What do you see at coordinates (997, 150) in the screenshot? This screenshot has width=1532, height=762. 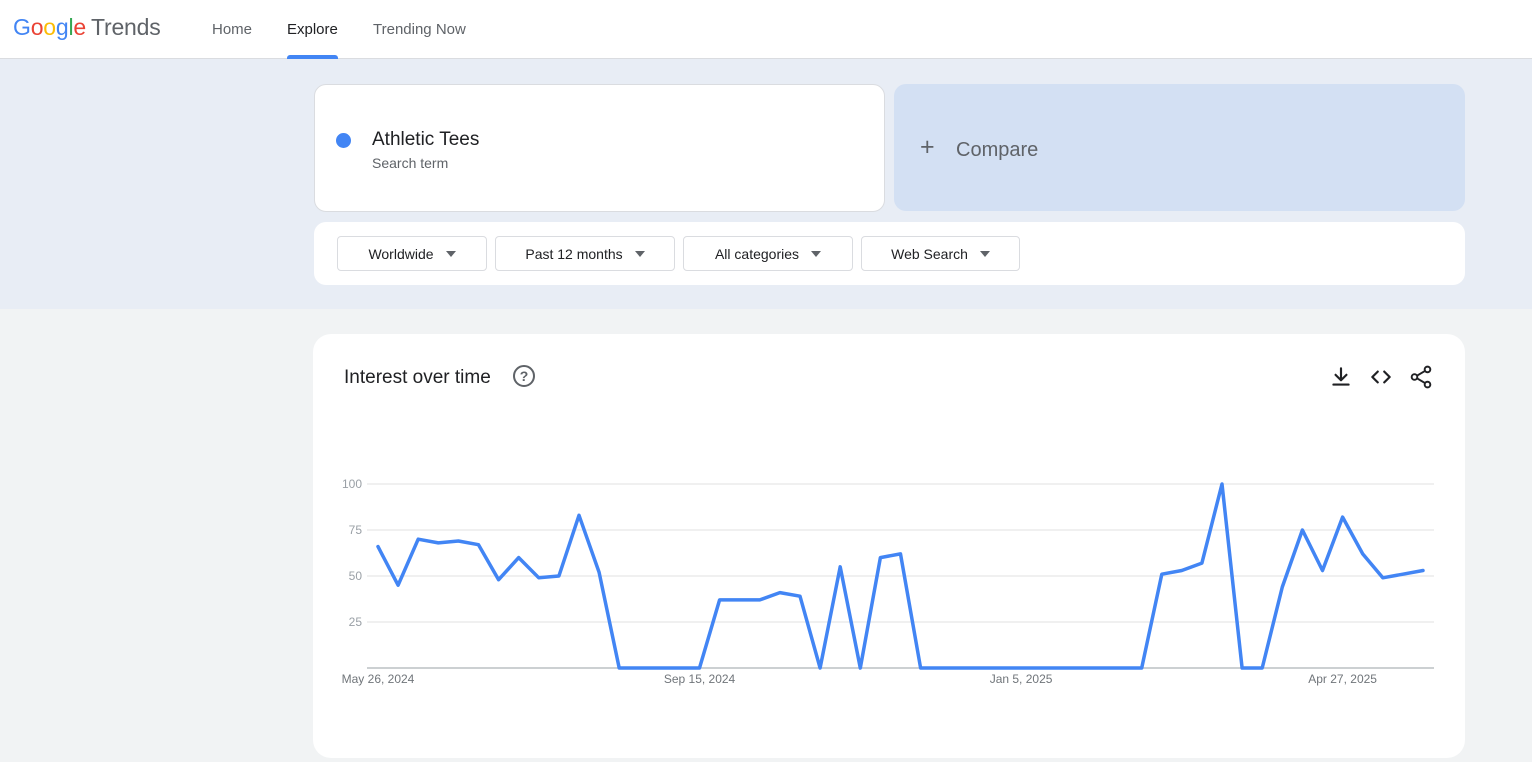 I see `compare-label: Compare` at bounding box center [997, 150].